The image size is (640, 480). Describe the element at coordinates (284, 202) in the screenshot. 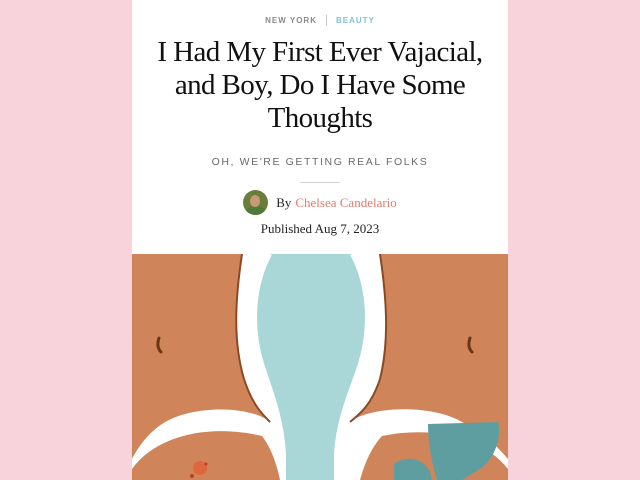

I see `byline-prefix: By` at that location.